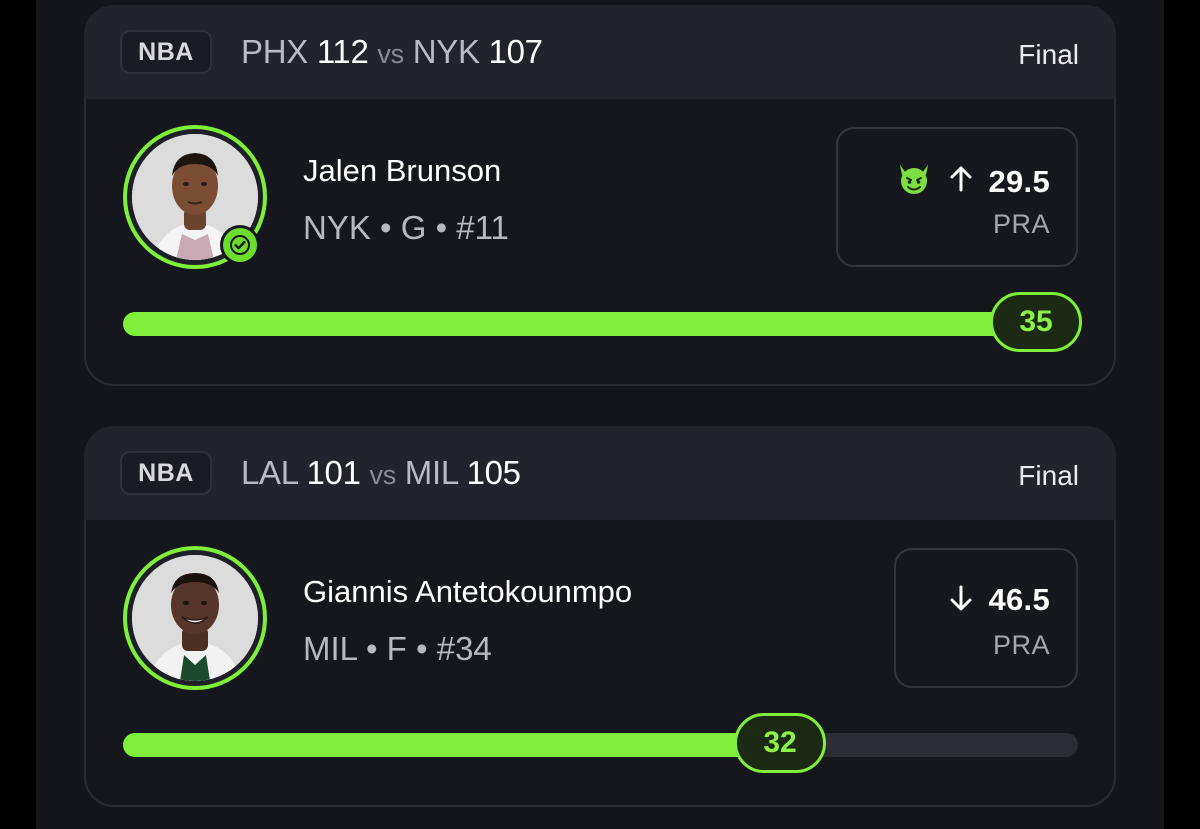 The width and height of the screenshot is (1200, 829). I want to click on result-bubble: 32, so click(780, 743).